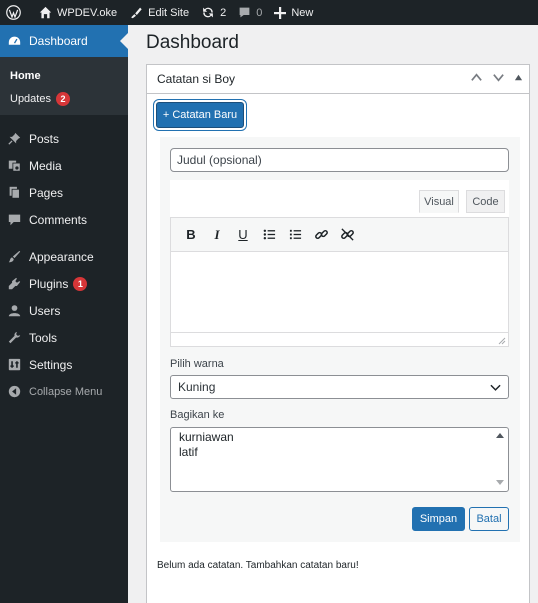 Image resolution: width=538 pixels, height=603 pixels. I want to click on scroll-up-arrow, so click(500, 435).